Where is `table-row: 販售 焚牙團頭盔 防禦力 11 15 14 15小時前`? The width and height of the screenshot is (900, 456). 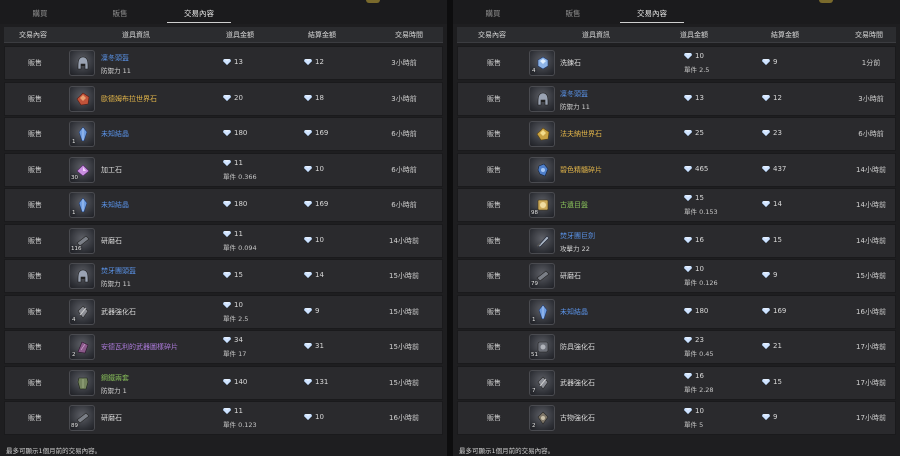
table-row: 販售 焚牙團頭盔 防禦力 11 15 14 15小時前 is located at coordinates (223, 276).